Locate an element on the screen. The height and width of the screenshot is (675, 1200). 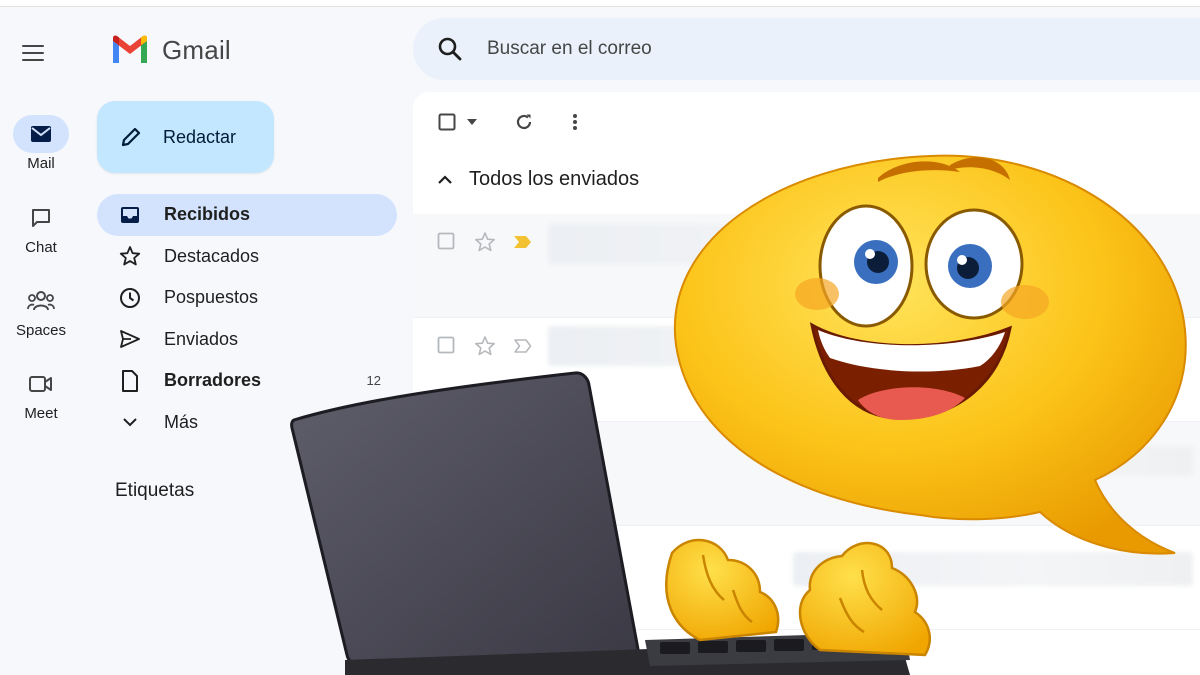
rail-item-meet: Meet is located at coordinates (41, 393).